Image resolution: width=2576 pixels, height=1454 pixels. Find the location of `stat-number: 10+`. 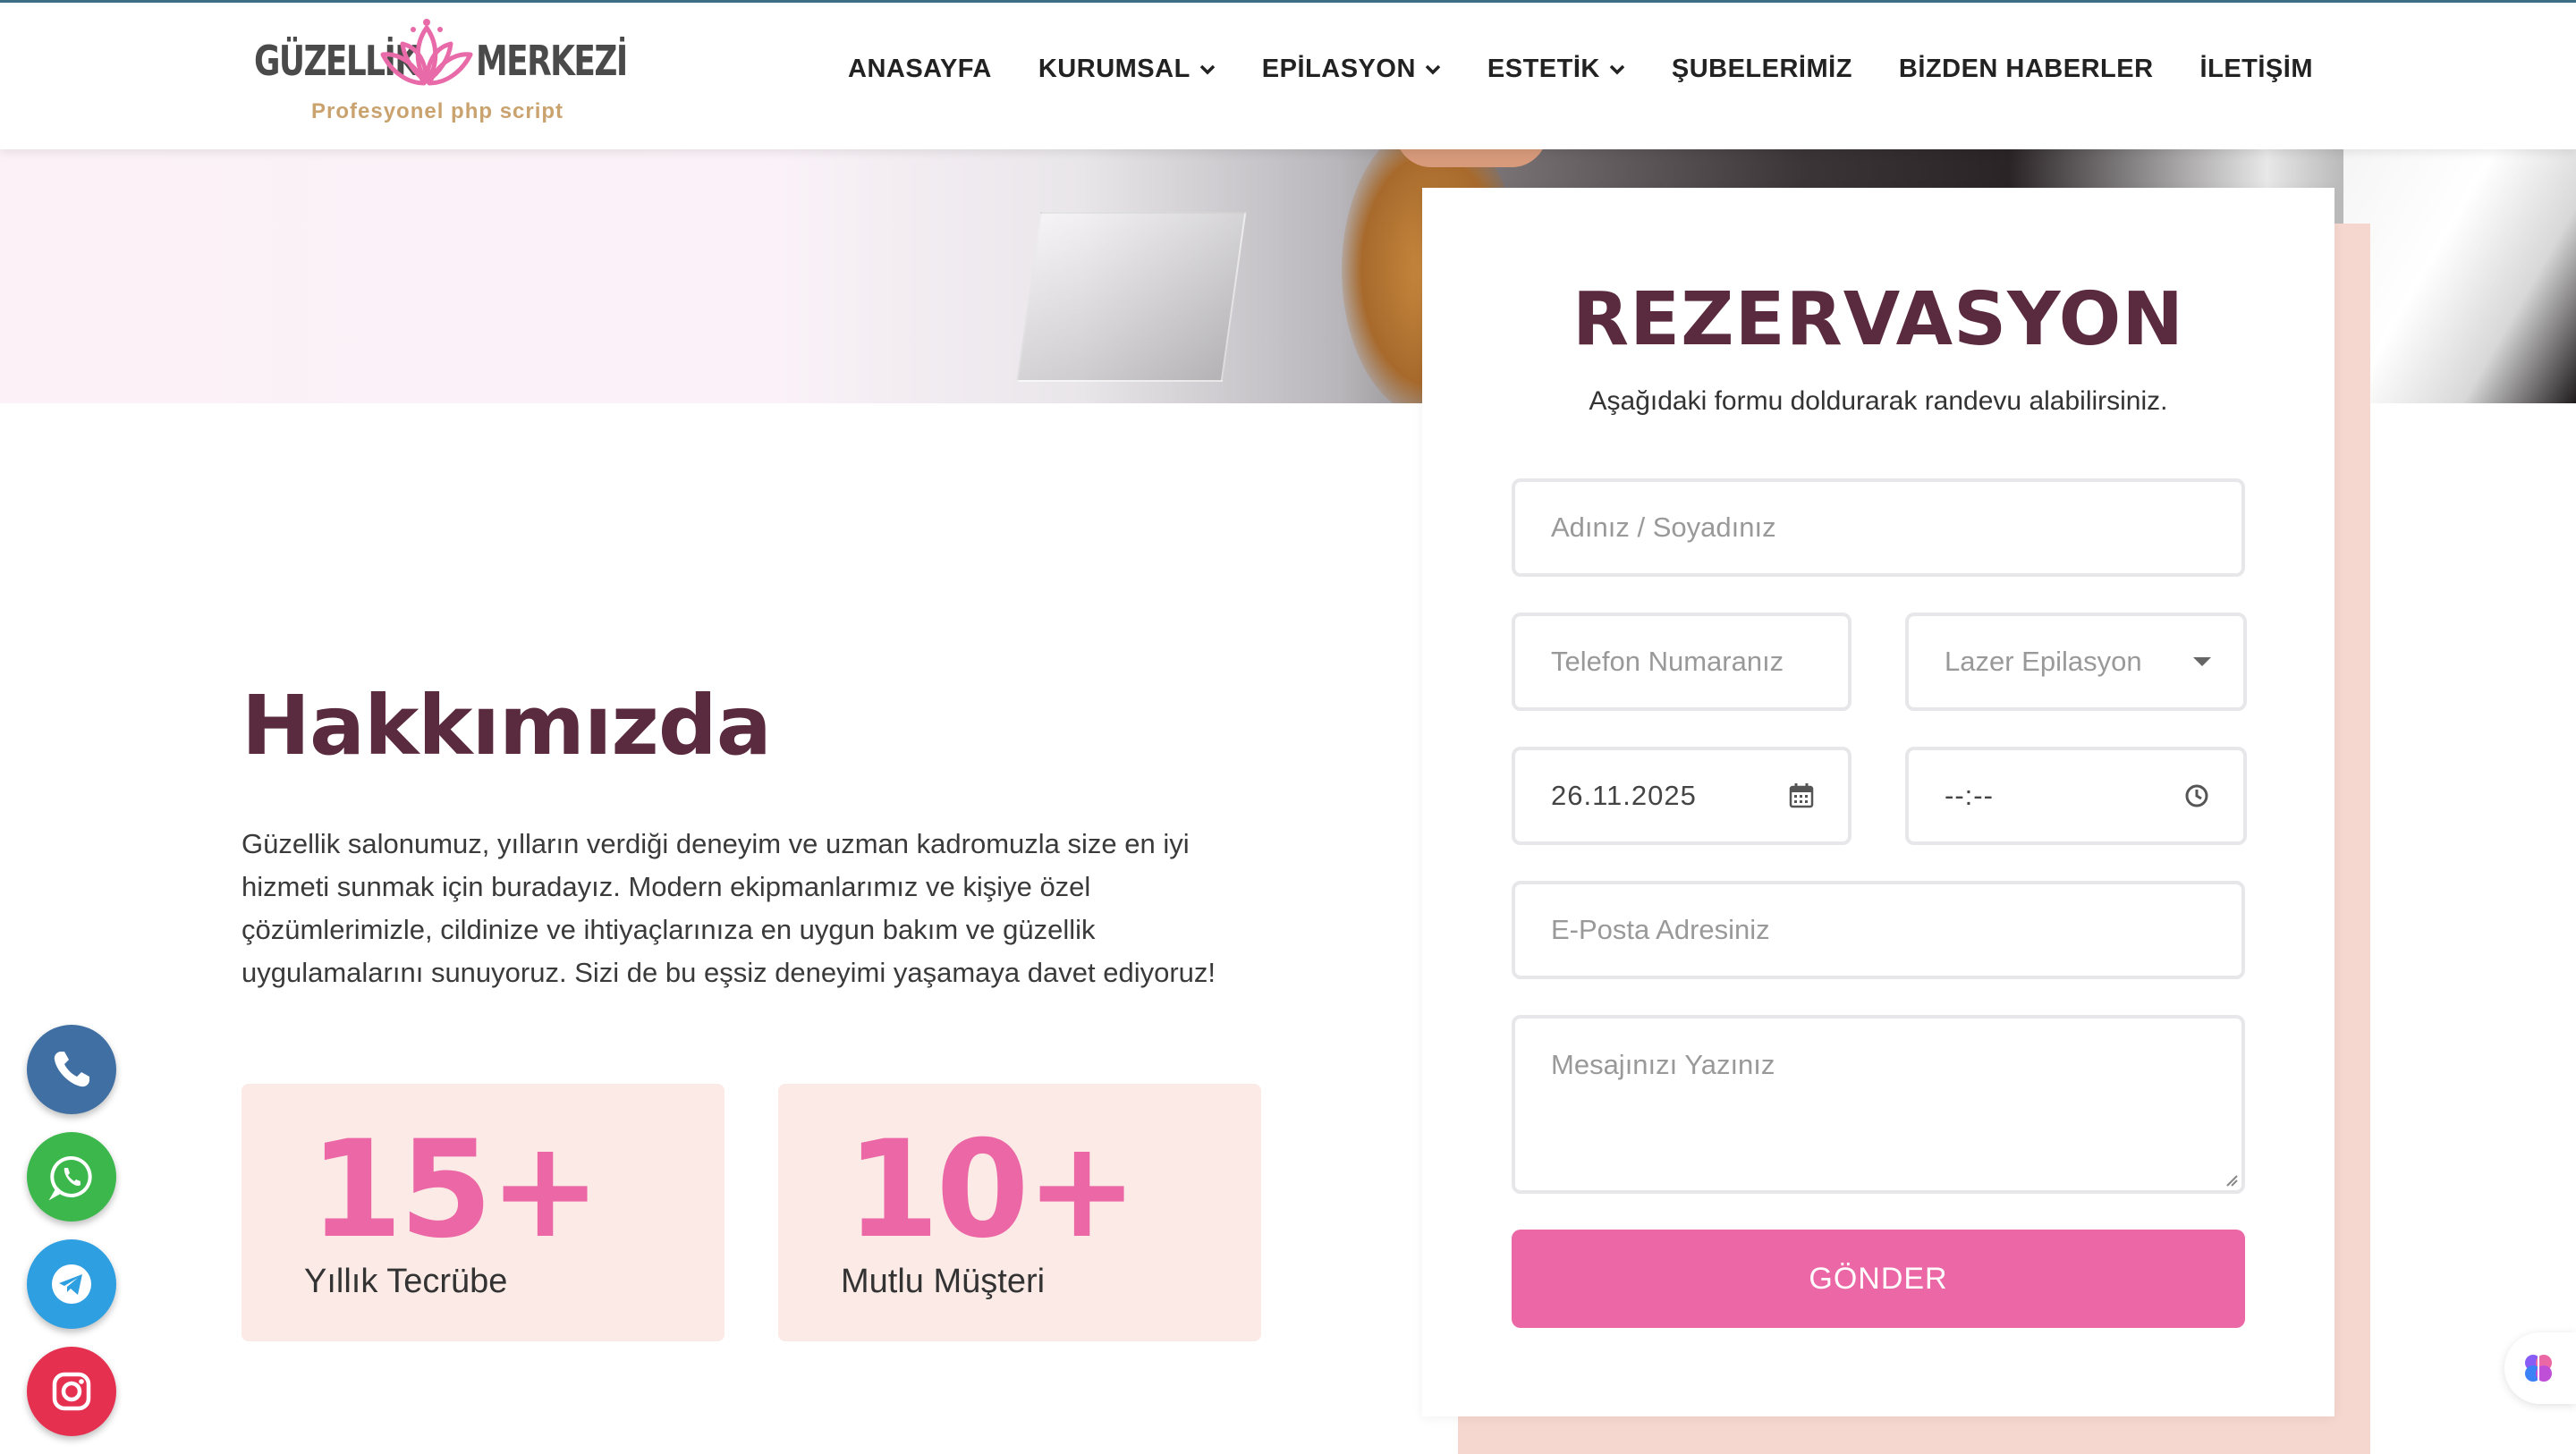

stat-number: 10+ is located at coordinates (992, 1190).